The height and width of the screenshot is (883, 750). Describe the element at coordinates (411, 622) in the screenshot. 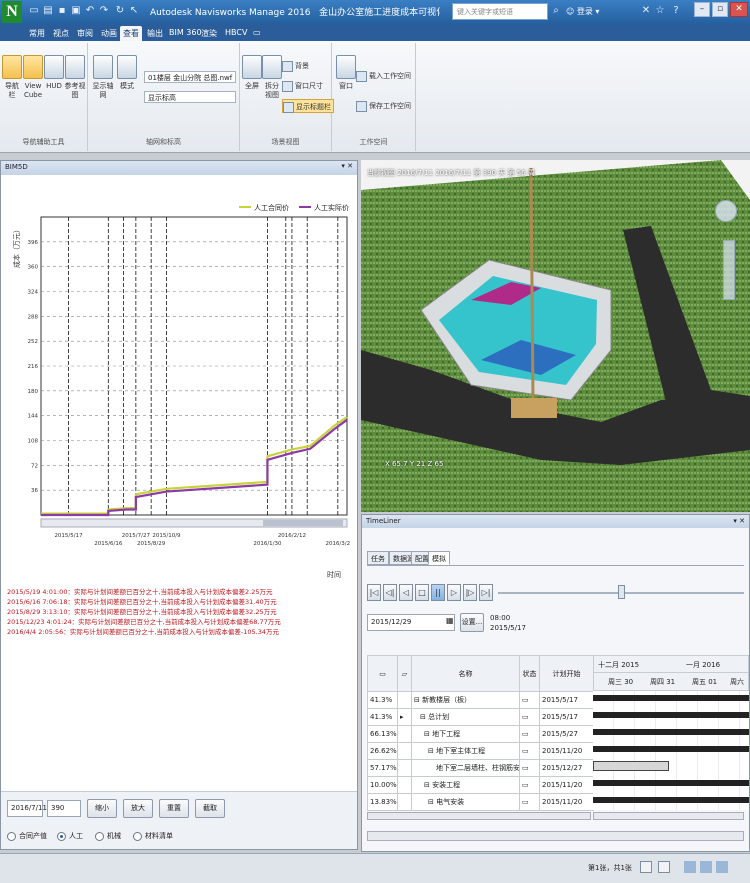

I see `sim-date-field: 2015/12/29` at that location.